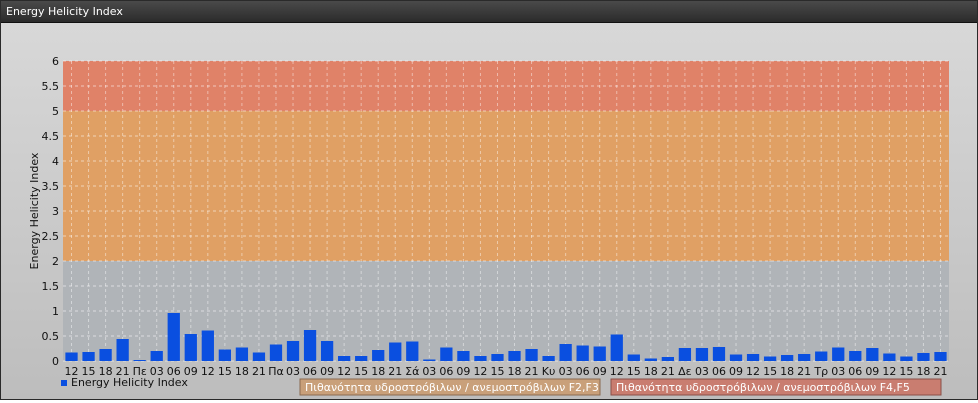 Image resolution: width=978 pixels, height=403 pixels. I want to click on y-tick-label: 6, so click(55, 61).